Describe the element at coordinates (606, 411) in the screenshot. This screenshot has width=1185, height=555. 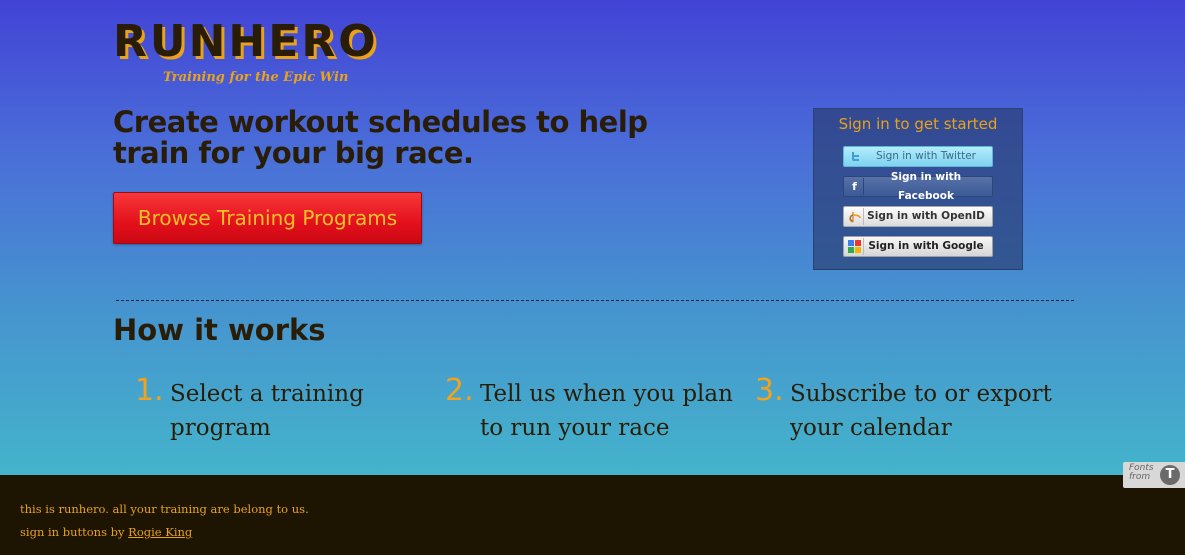
I see `step-text: Tell us when you plan to run your race` at that location.